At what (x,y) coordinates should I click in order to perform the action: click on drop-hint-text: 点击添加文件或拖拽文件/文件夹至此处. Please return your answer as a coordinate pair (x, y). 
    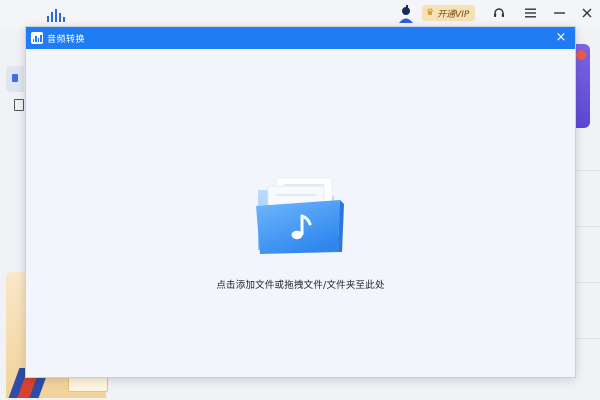
    Looking at the image, I should click on (300, 285).